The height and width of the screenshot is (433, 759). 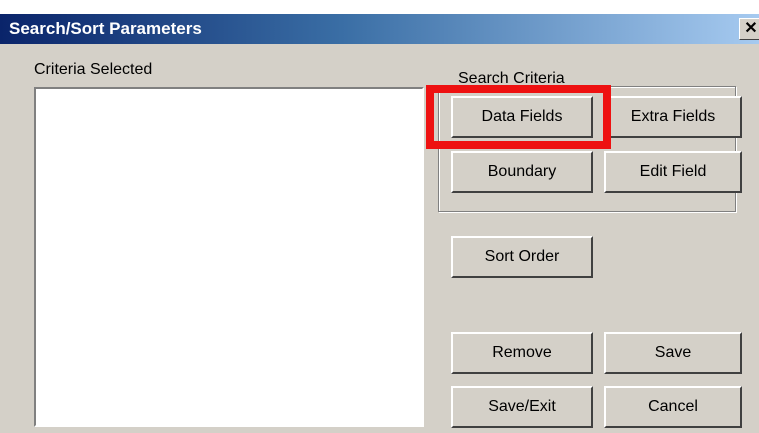 I want to click on close-icon: ✕, so click(x=751, y=28).